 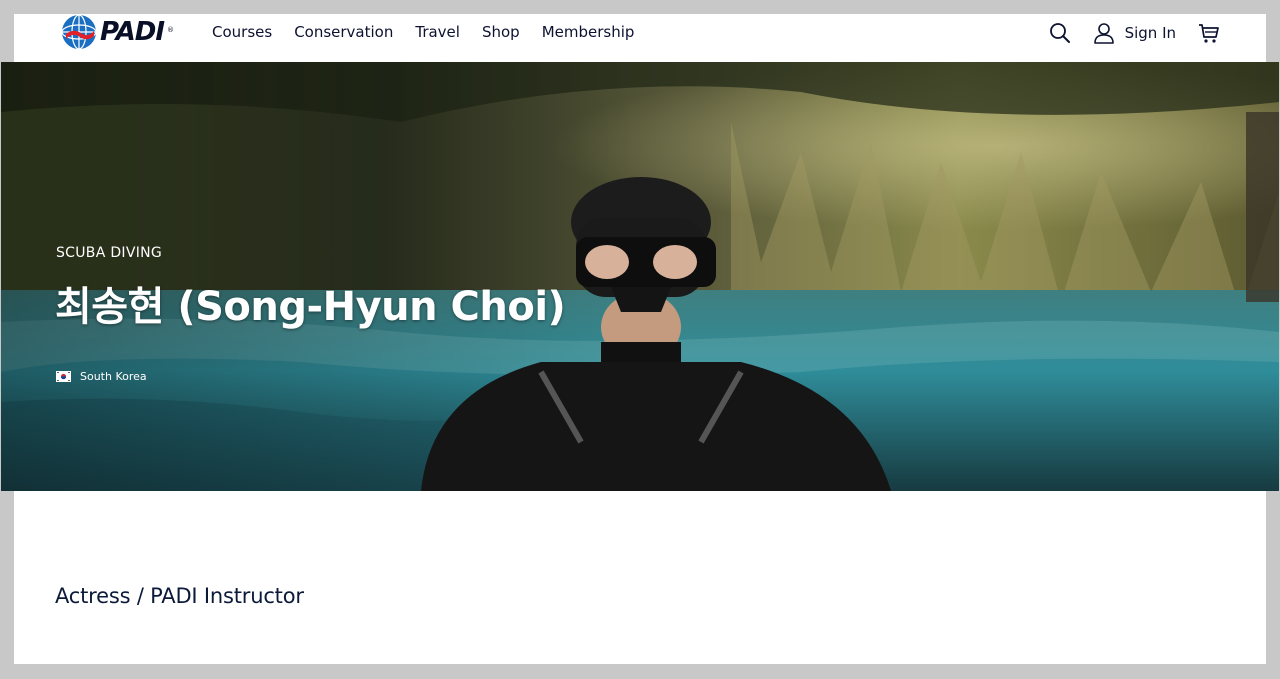 I want to click on brand-wordmark: PADI, so click(x=132, y=32).